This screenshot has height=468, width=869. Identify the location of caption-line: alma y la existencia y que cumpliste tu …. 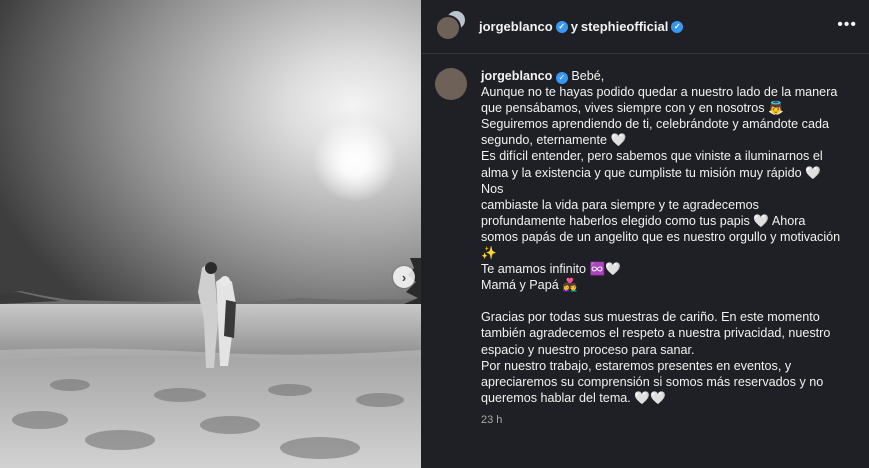
(651, 180).